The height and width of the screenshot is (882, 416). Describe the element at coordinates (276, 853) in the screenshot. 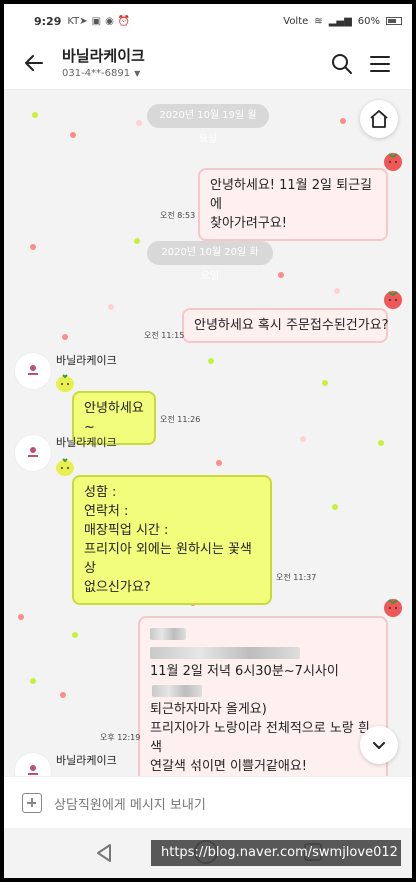

I see `watermark: https://blog.naver.com/swmjlove012` at that location.